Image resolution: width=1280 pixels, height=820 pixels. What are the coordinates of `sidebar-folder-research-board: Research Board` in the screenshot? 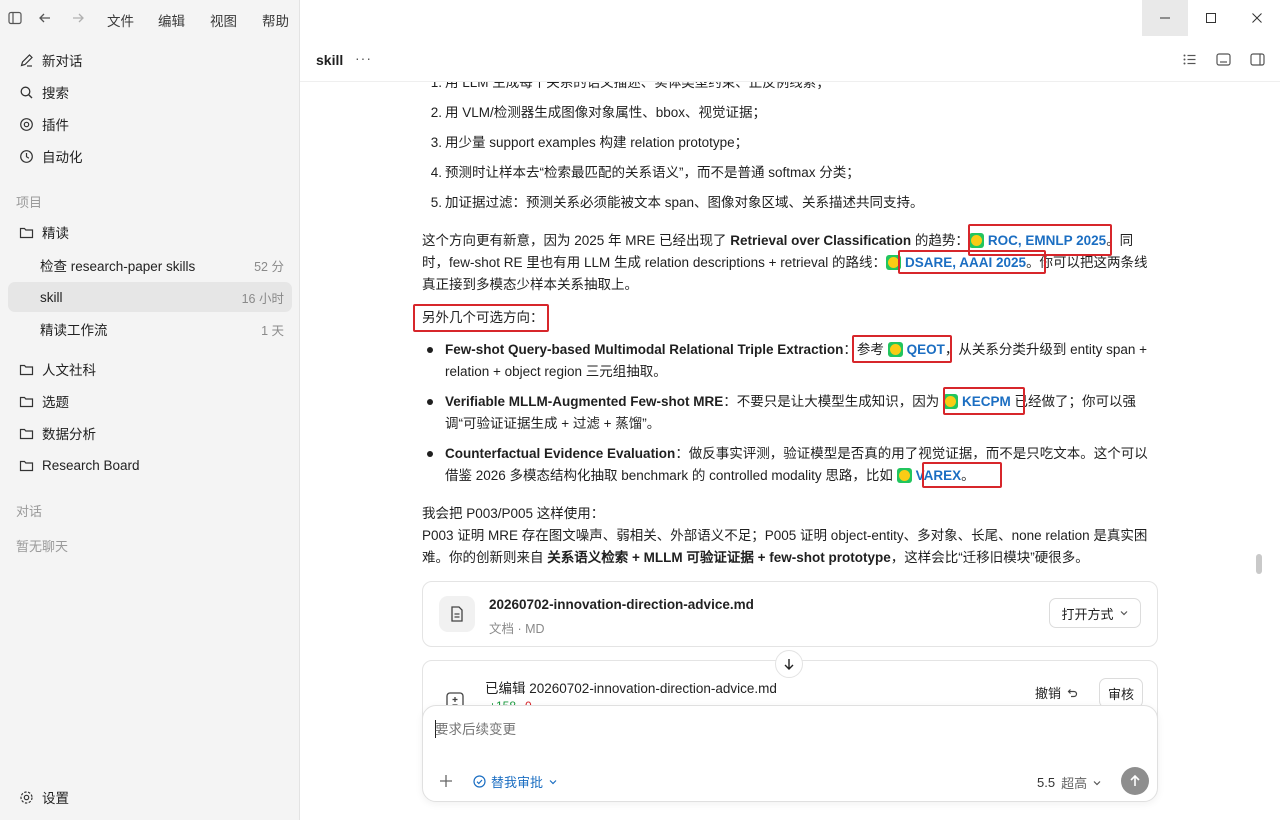 It's located at (150, 465).